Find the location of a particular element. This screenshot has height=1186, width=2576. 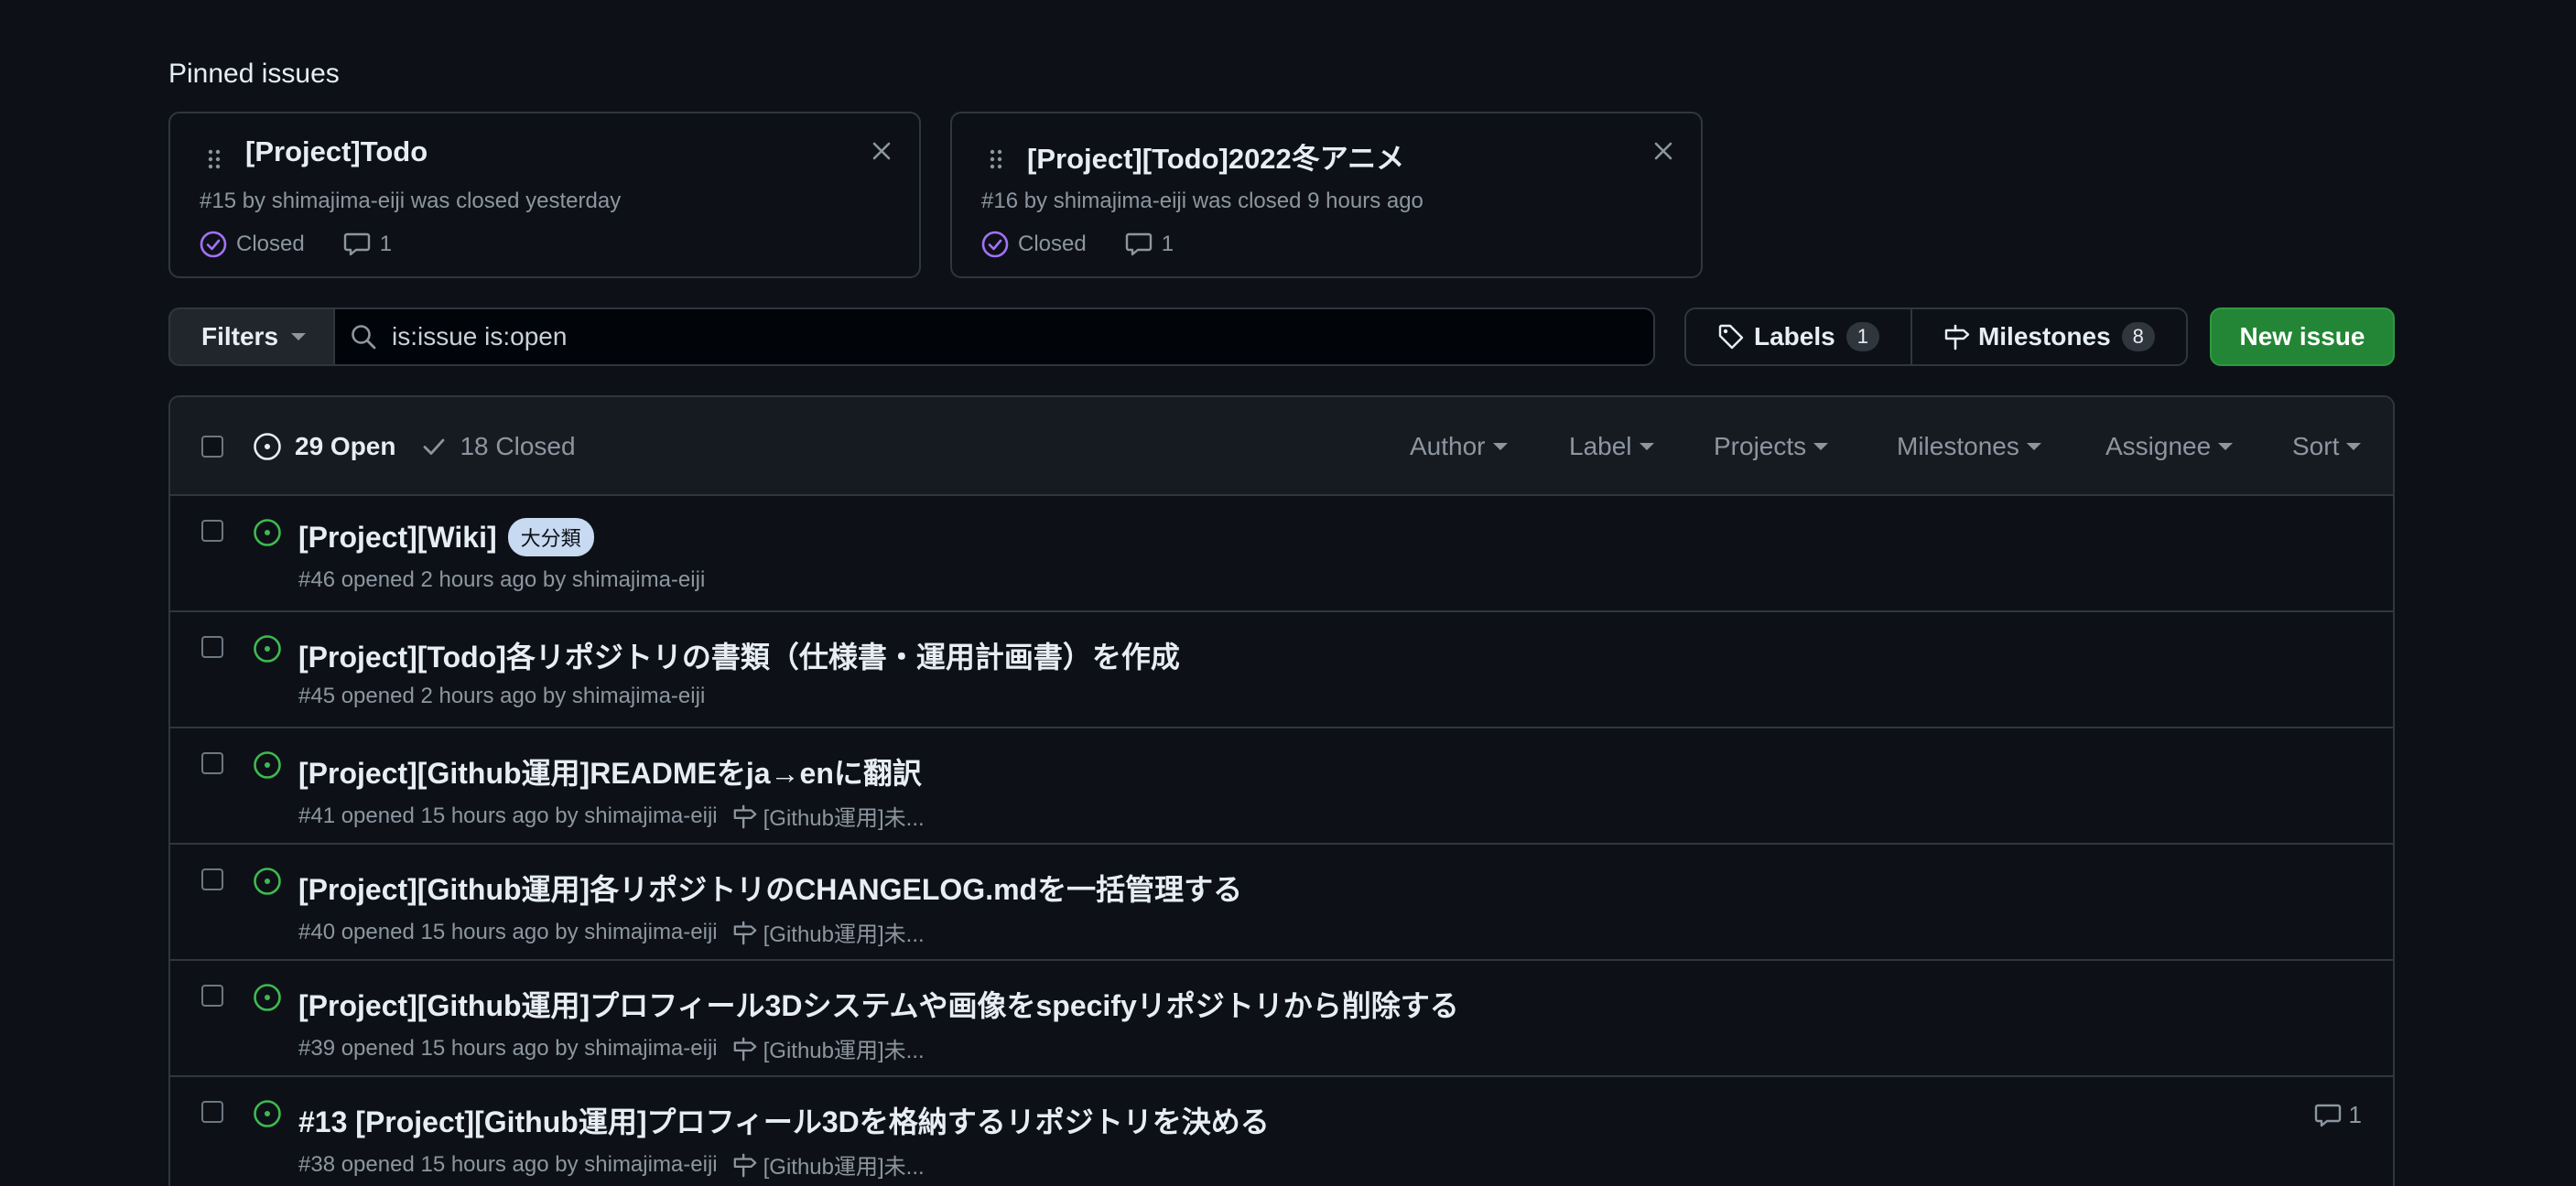

labels-label: Labels is located at coordinates (1795, 336).